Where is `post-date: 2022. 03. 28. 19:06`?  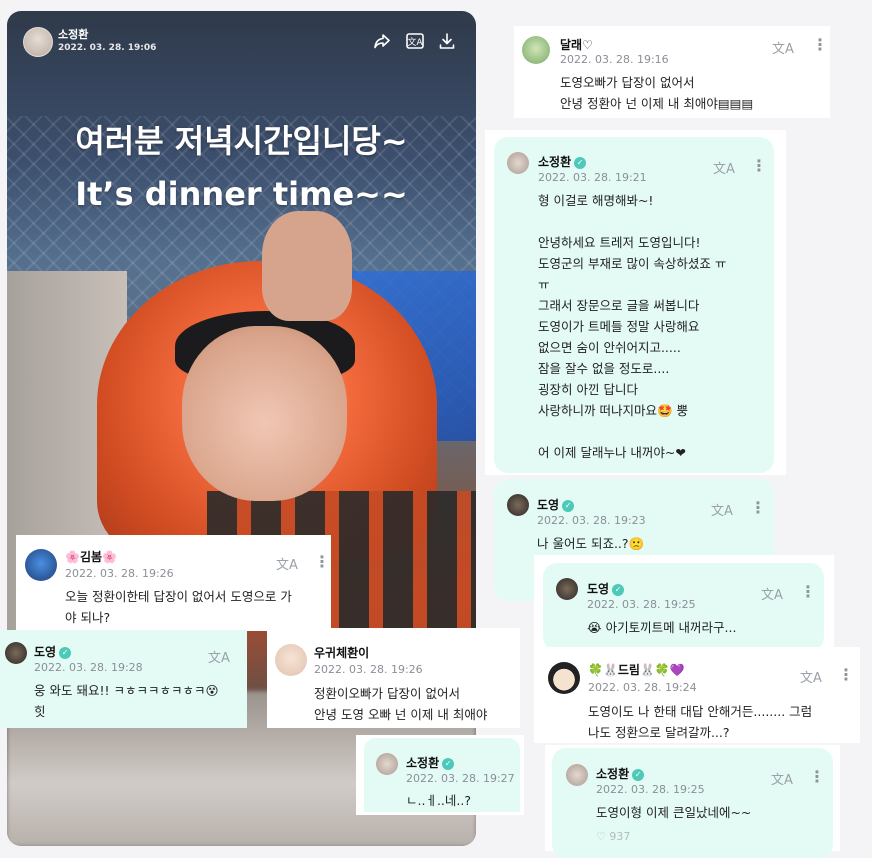
post-date: 2022. 03. 28. 19:06 is located at coordinates (107, 48).